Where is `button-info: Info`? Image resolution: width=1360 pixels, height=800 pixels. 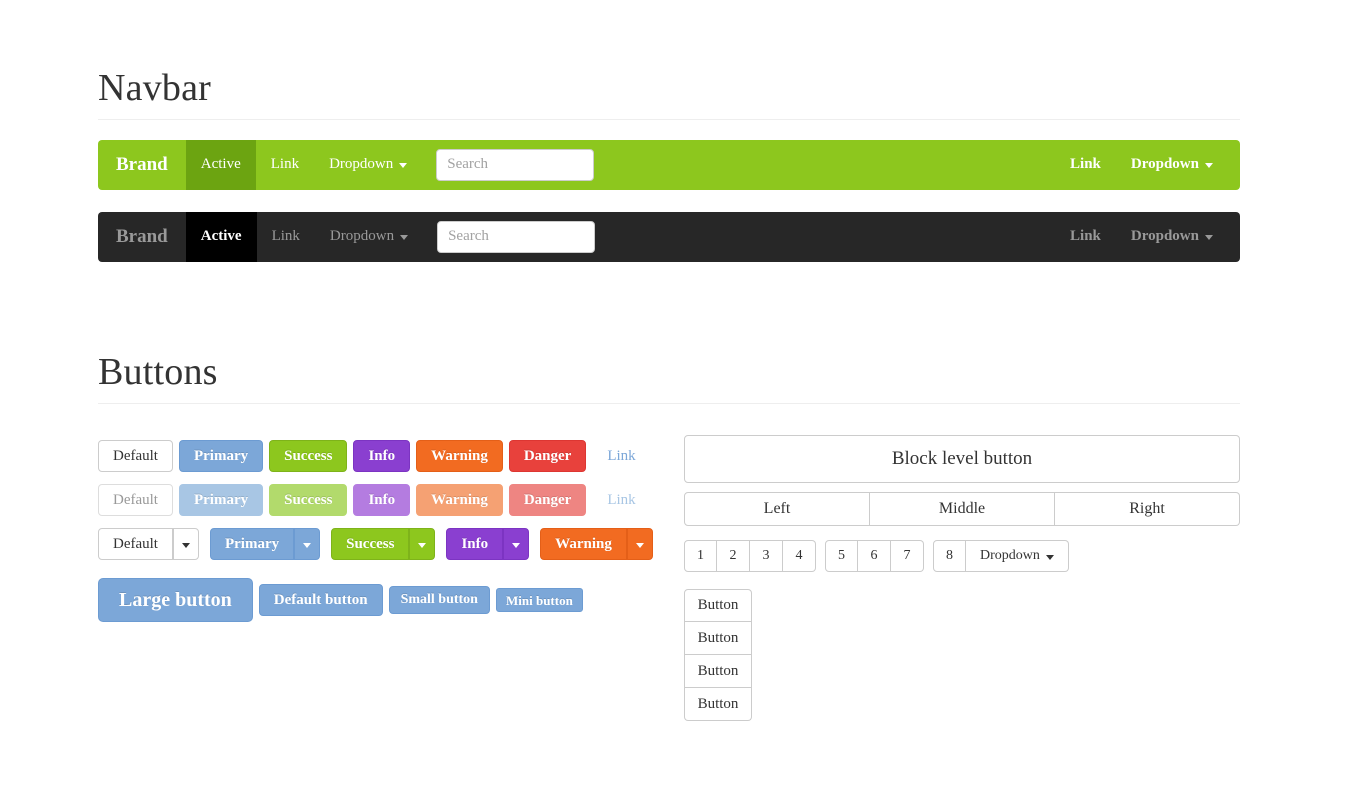 button-info: Info is located at coordinates (382, 456).